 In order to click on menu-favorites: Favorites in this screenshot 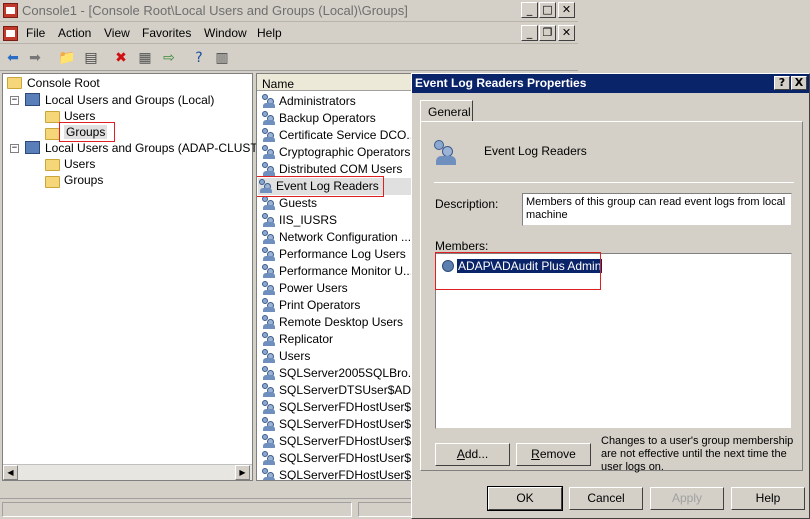, I will do `click(166, 33)`.